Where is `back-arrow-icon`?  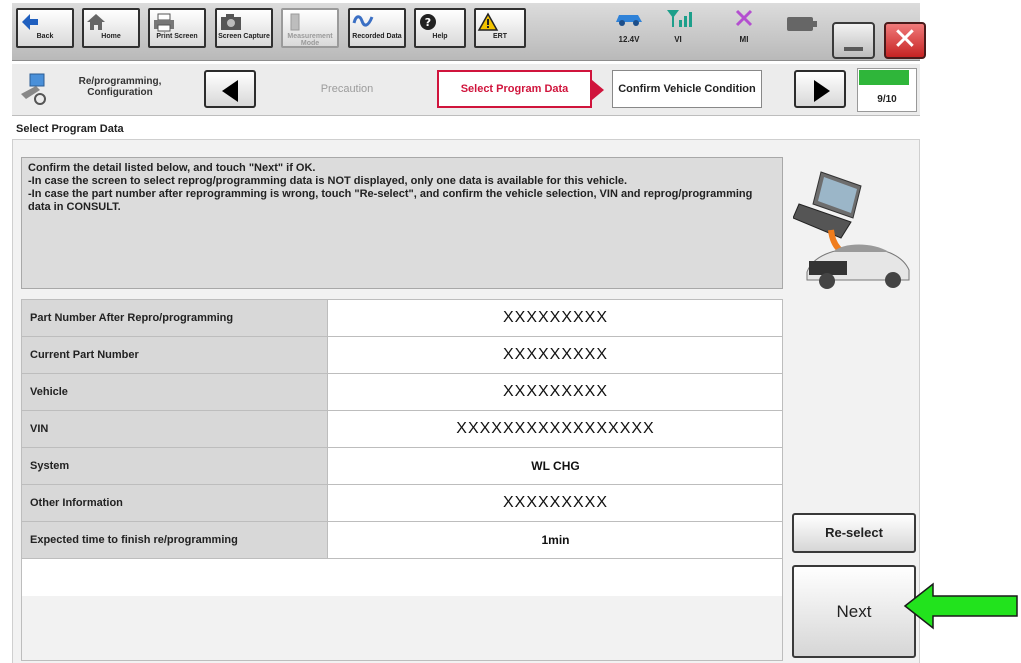 back-arrow-icon is located at coordinates (30, 22).